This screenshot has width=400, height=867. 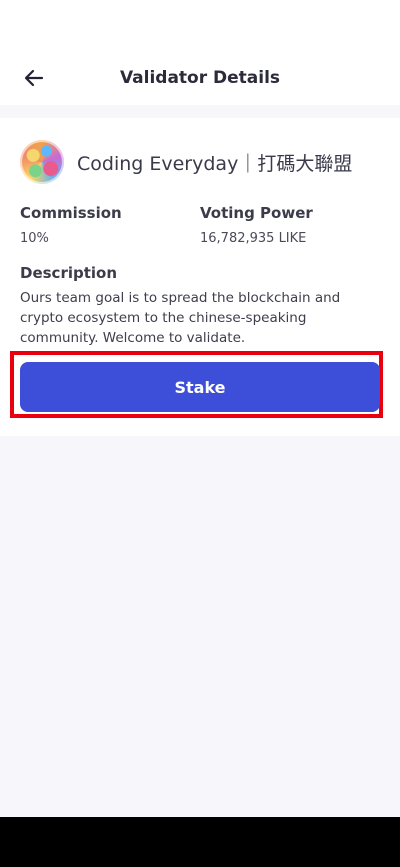 I want to click on validator-header: Coding Everyday｜打碼大聯盟, so click(x=186, y=162).